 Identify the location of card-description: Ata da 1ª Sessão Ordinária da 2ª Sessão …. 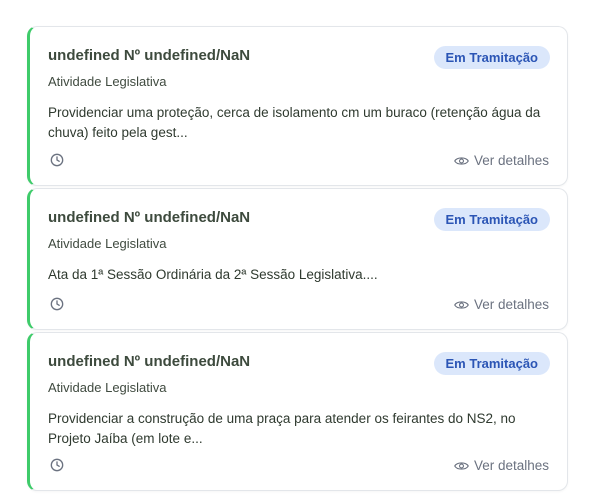
(213, 274).